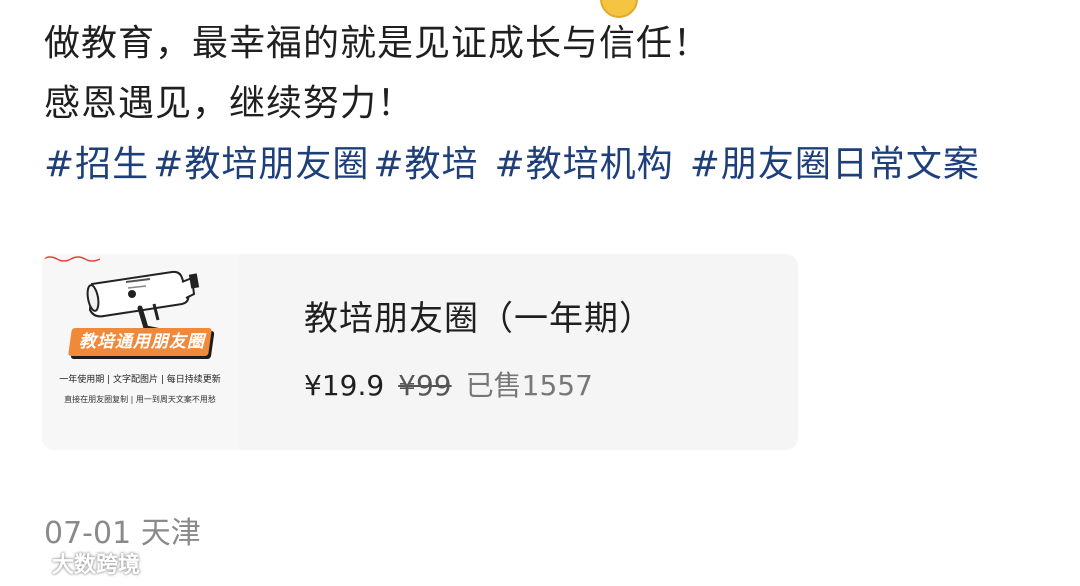 This screenshot has width=1080, height=586. I want to click on post-location: 天津, so click(170, 533).